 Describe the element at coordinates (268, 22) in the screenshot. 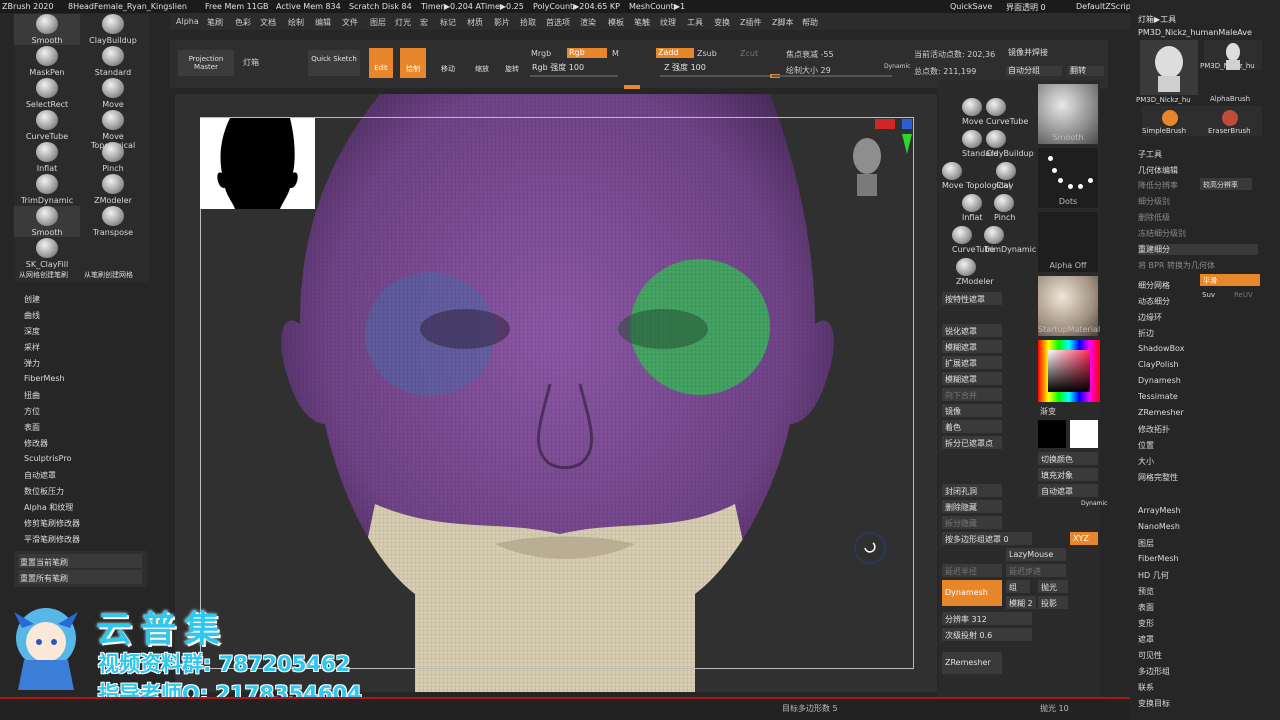

I see `menu-item-3: 文档` at that location.